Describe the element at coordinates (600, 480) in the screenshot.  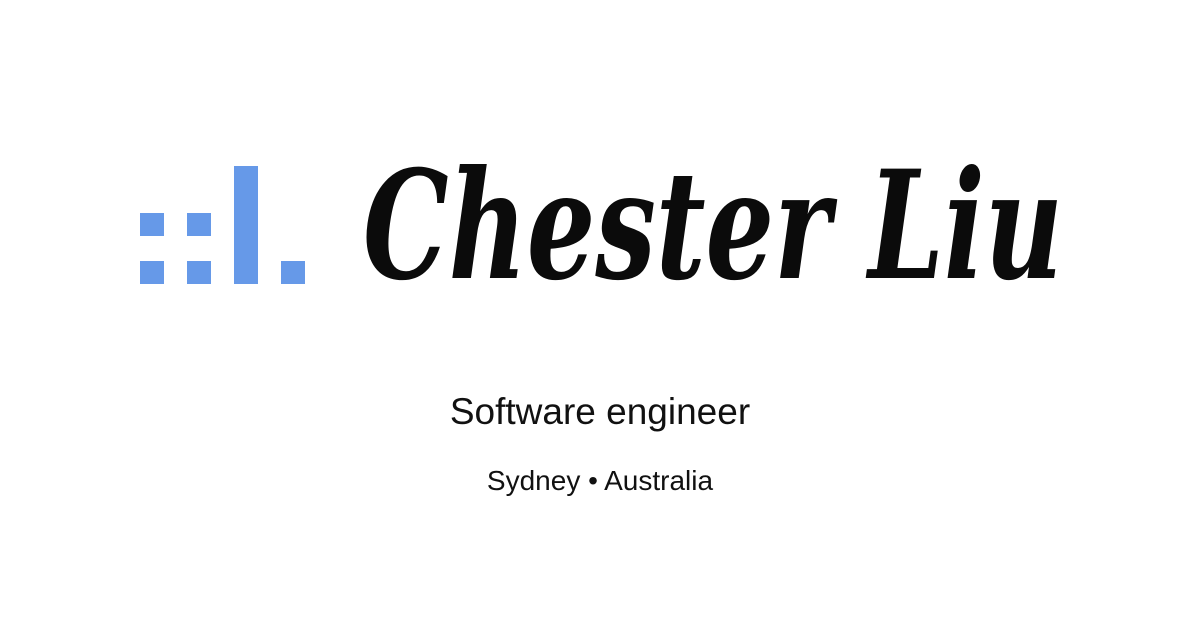
I see `location-text: Sydney • Australia` at that location.